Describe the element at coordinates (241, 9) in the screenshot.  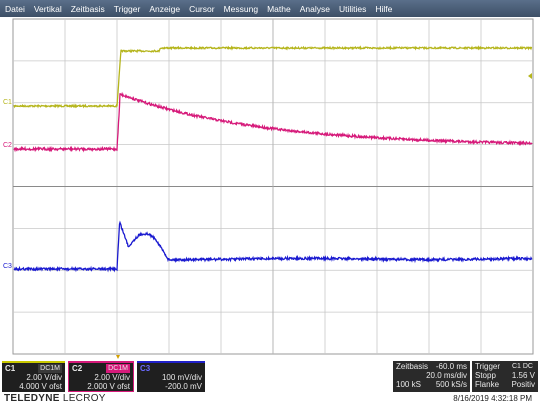
I see `menu-item-messung: Messung` at that location.